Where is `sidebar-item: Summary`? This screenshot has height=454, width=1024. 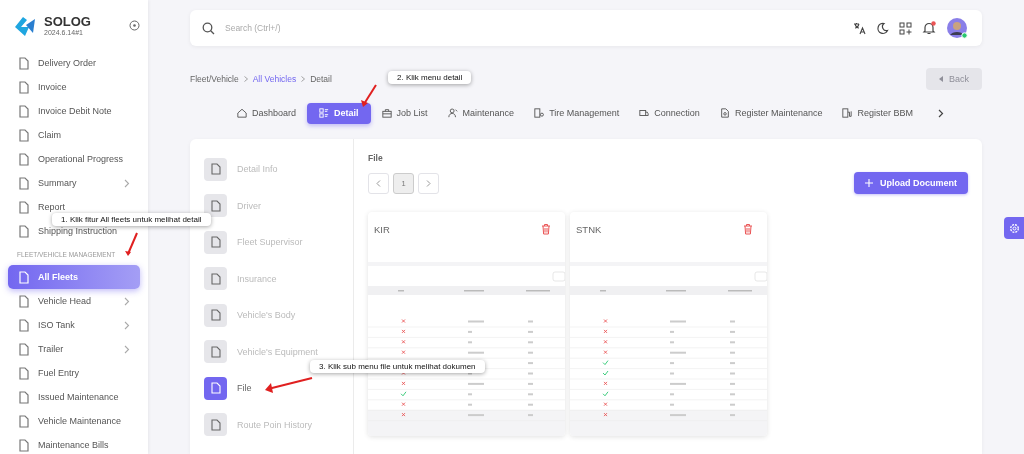
sidebar-item: Summary is located at coordinates (74, 183).